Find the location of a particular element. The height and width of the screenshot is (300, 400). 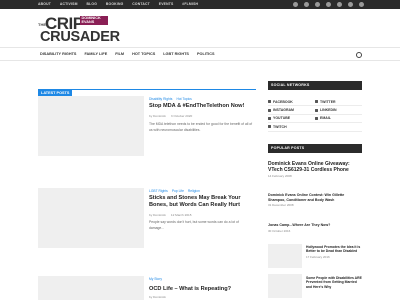

social-label: TWITCH is located at coordinates (280, 126).